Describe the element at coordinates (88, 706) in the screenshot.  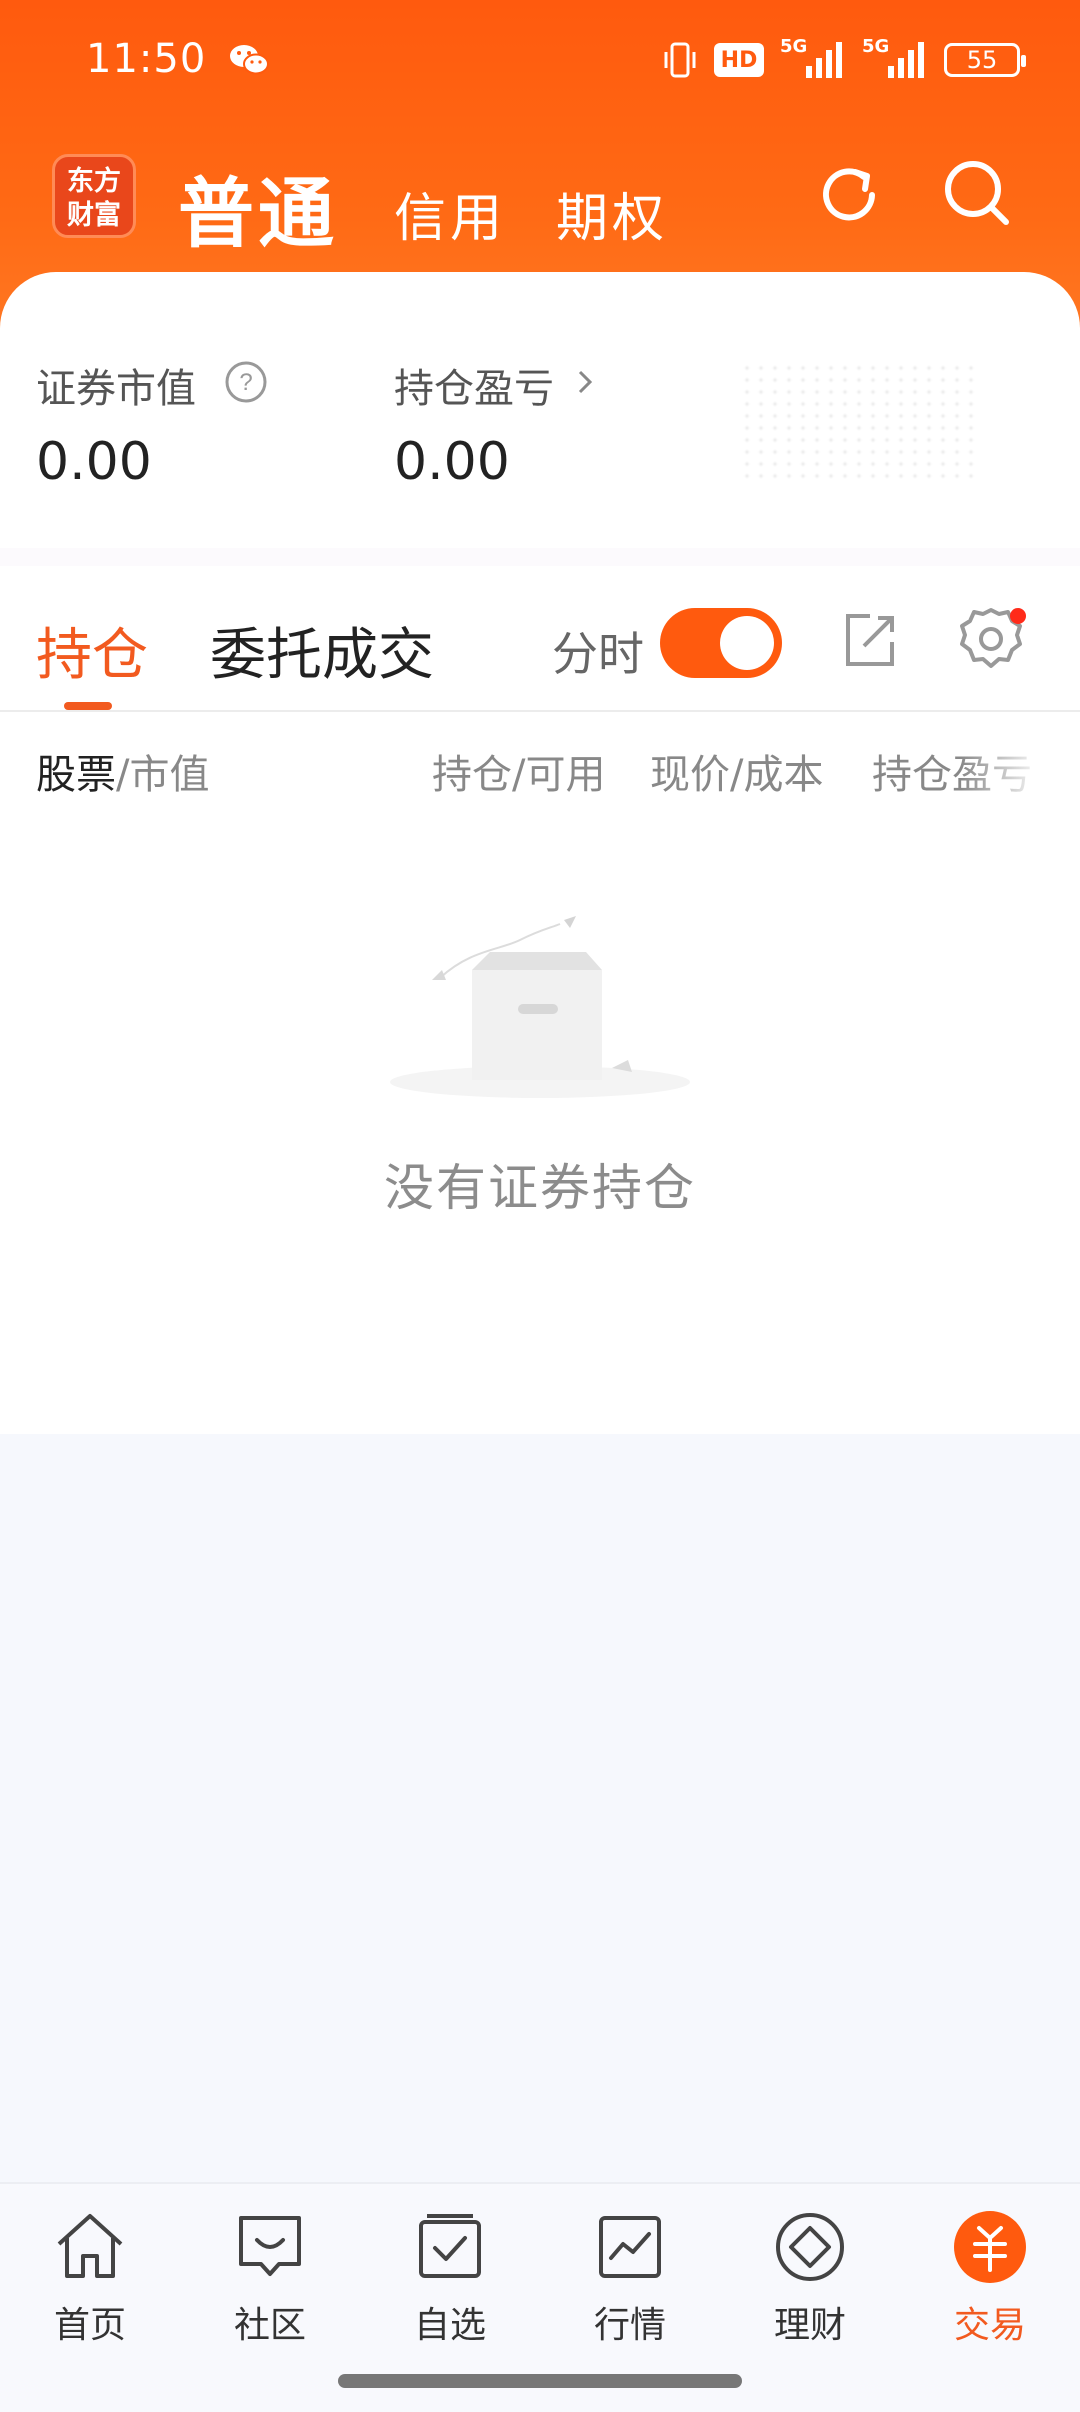
I see `tab-active-indicator` at that location.